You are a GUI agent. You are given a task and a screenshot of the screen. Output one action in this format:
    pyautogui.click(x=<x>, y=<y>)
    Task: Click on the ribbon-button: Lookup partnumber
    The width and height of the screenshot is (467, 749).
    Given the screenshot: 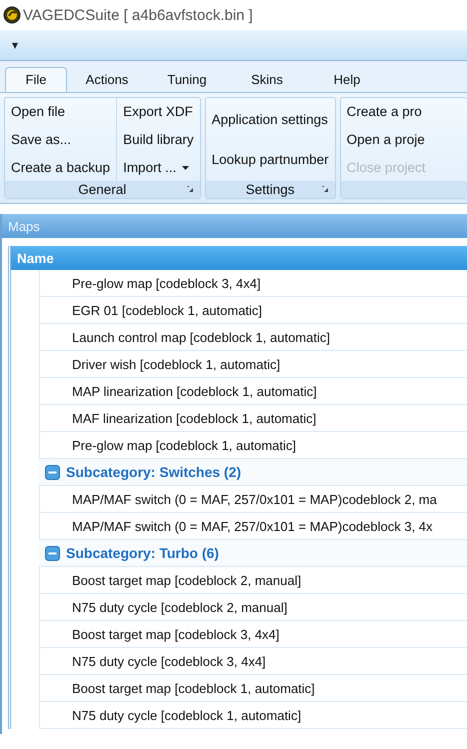 What is the action you would take?
    pyautogui.click(x=270, y=159)
    